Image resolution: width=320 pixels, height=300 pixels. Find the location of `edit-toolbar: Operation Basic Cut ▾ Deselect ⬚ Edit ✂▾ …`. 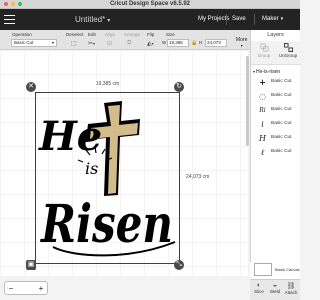

edit-toolbar: Operation Basic Cut ▾ Deselect ⬚ Edit ✂▾ … is located at coordinates (125, 40).